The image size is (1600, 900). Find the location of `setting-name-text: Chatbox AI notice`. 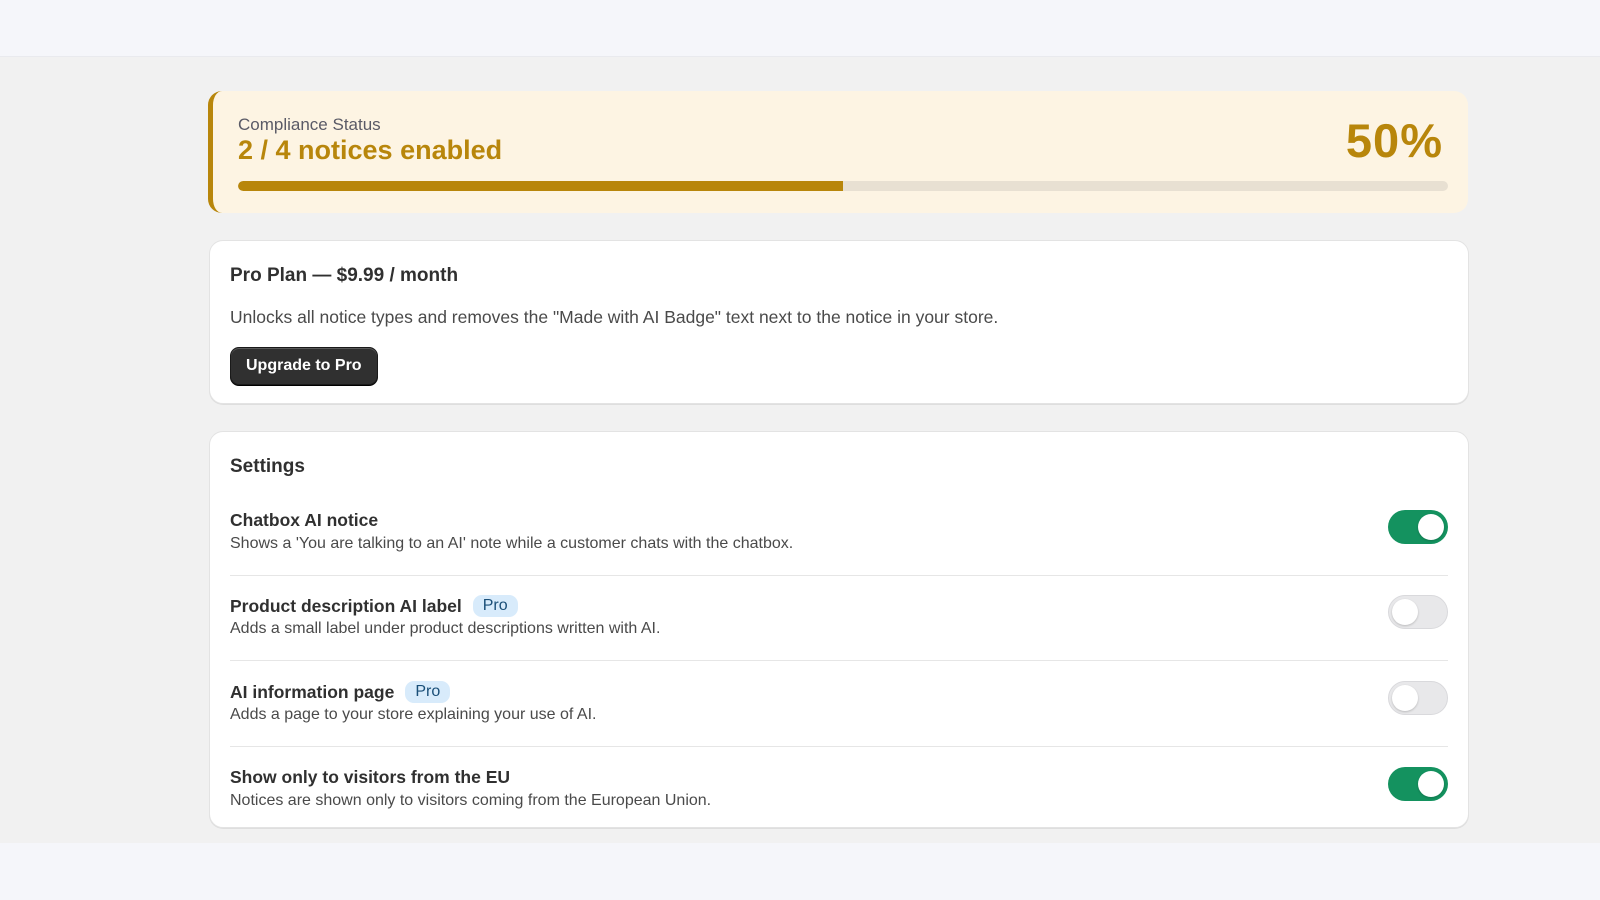

setting-name-text: Chatbox AI notice is located at coordinates (304, 520).